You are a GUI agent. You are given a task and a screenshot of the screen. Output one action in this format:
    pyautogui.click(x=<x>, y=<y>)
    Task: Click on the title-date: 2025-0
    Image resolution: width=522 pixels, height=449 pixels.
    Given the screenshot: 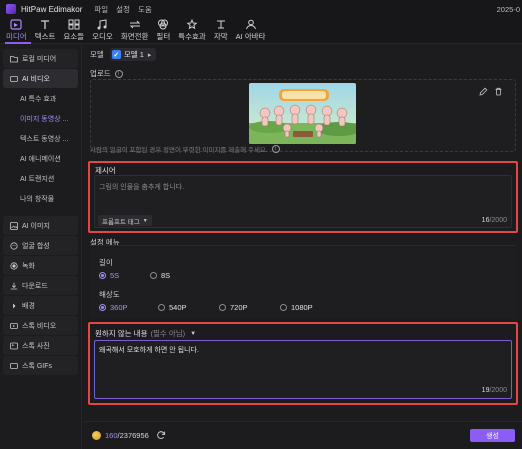 What is the action you would take?
    pyautogui.click(x=508, y=9)
    